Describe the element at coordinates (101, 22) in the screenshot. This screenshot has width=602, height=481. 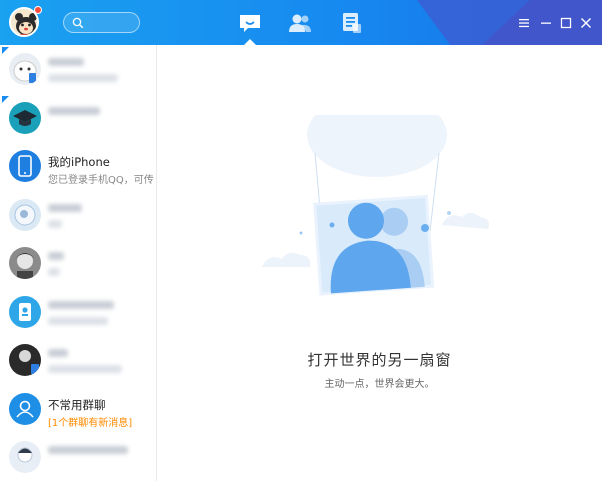
I see `search-box` at that location.